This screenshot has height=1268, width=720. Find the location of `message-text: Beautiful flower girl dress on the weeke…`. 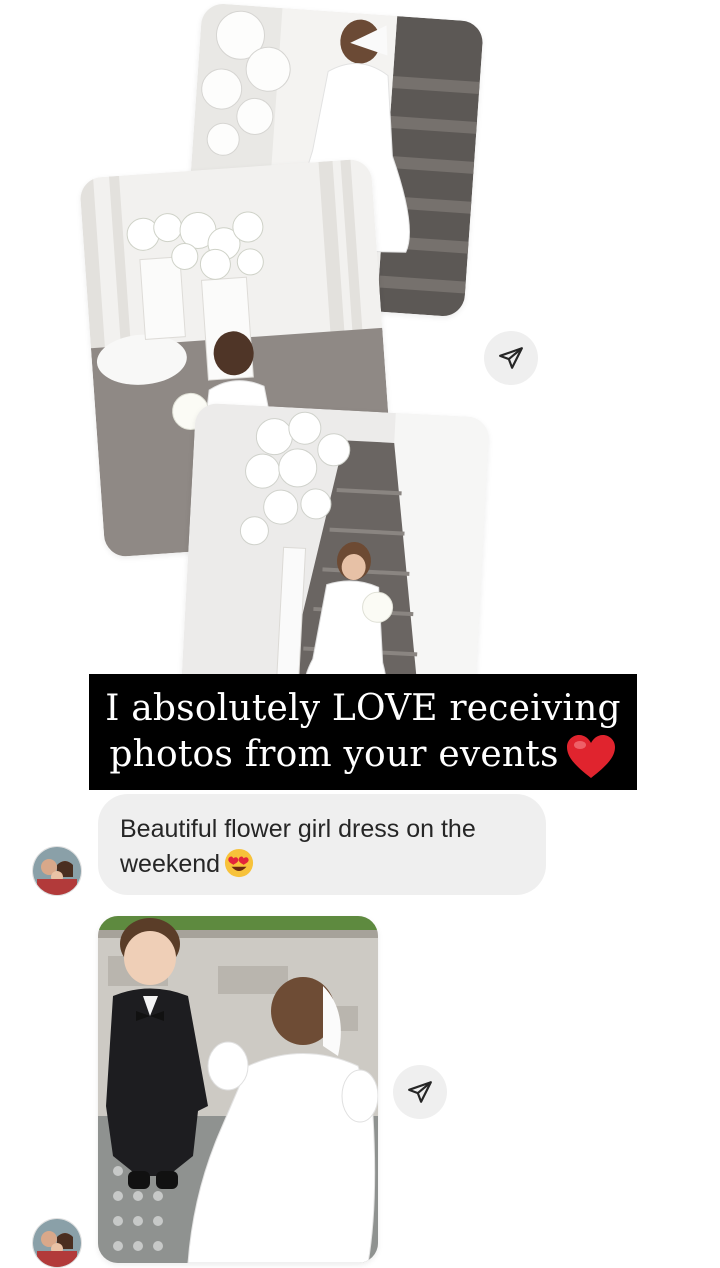

message-text: Beautiful flower girl dress on the weeke… is located at coordinates (298, 846).